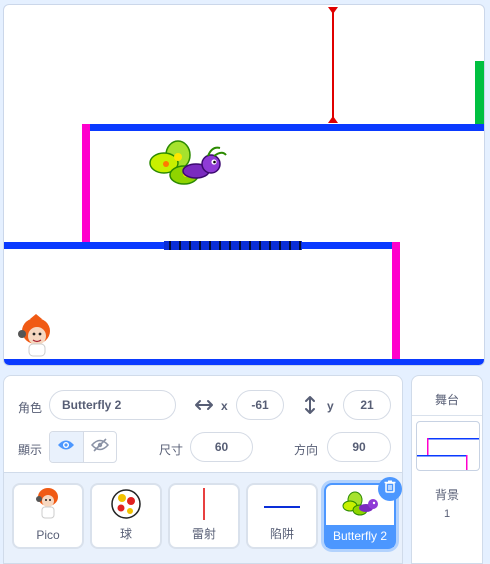 The image size is (490, 564). I want to click on trap-thumb-icon, so click(282, 506).